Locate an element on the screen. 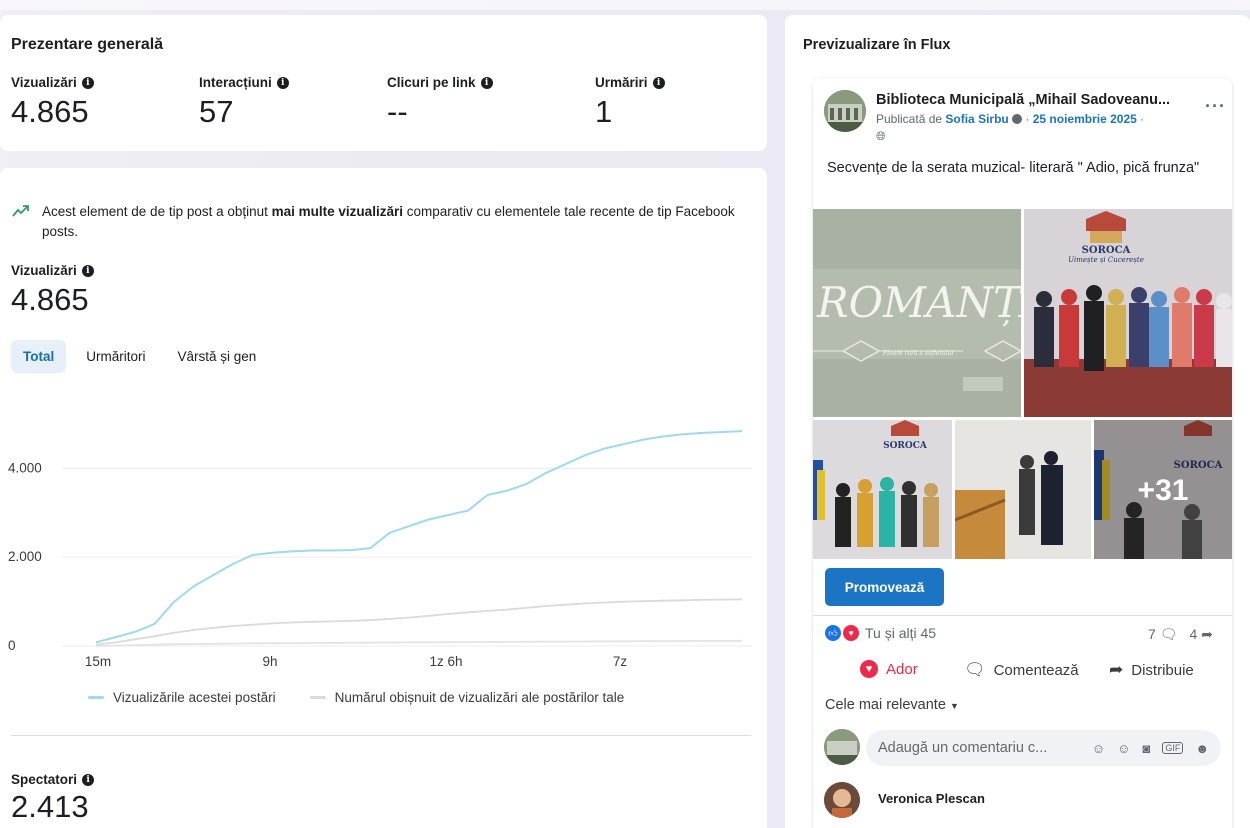 The image size is (1250, 828). metric-views: Vizualizări i 4.865 is located at coordinates (52, 102).